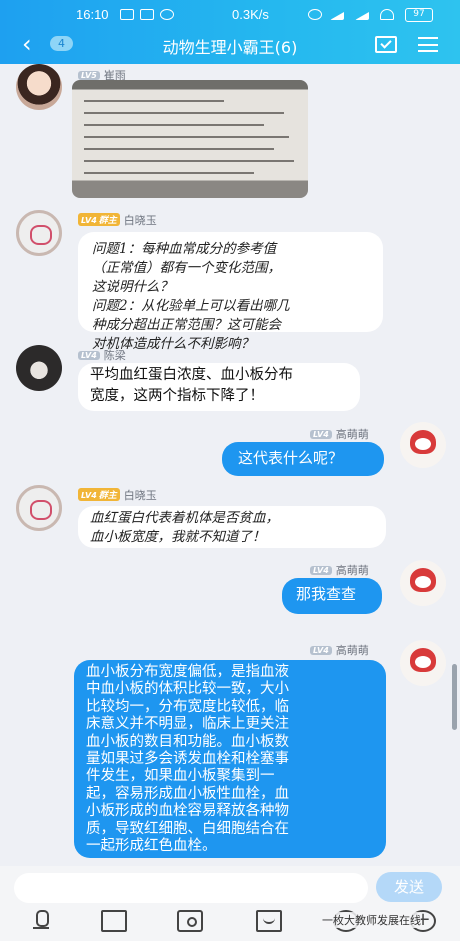  I want to click on folder-icon, so click(269, 921).